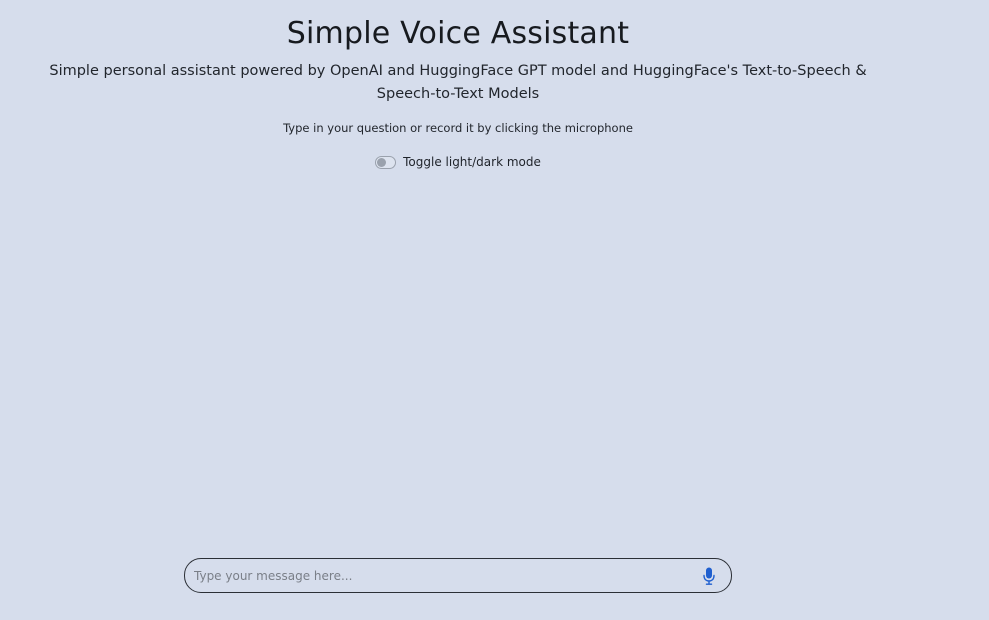 This screenshot has width=989, height=620. I want to click on message-composer, so click(458, 575).